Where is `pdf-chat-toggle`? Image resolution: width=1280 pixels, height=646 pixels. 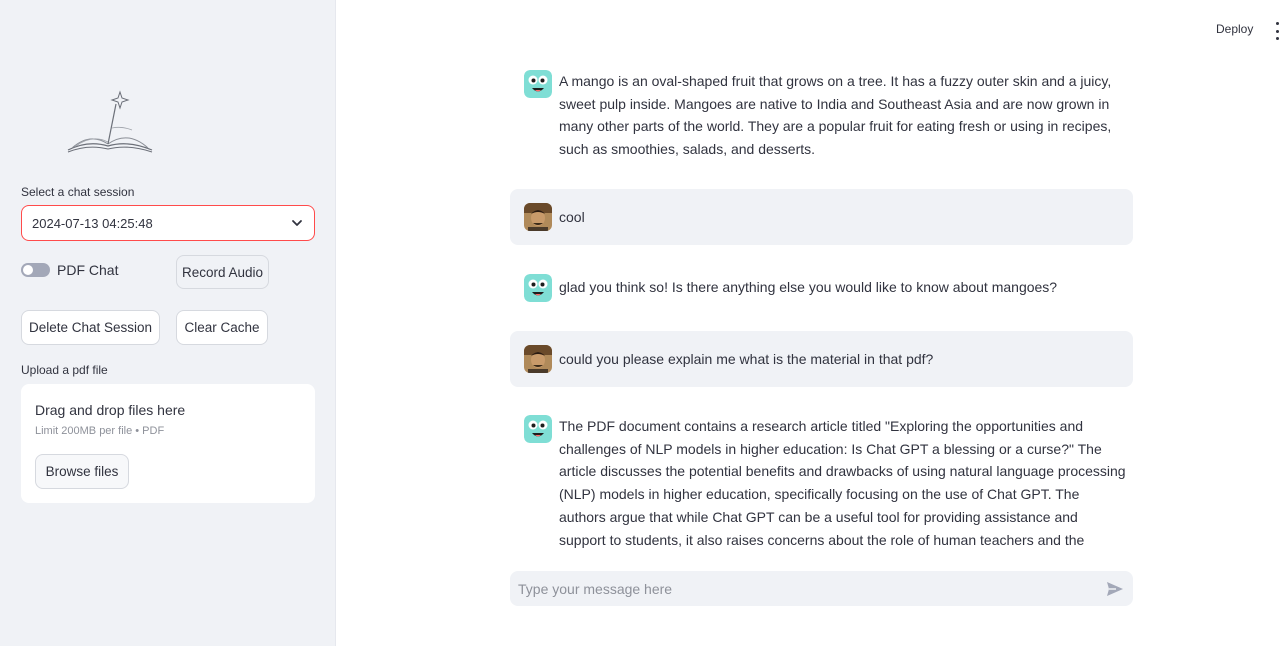 pdf-chat-toggle is located at coordinates (35, 270).